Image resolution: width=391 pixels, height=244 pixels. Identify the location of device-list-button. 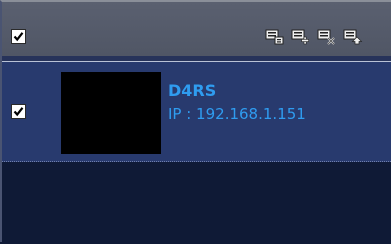
(275, 37).